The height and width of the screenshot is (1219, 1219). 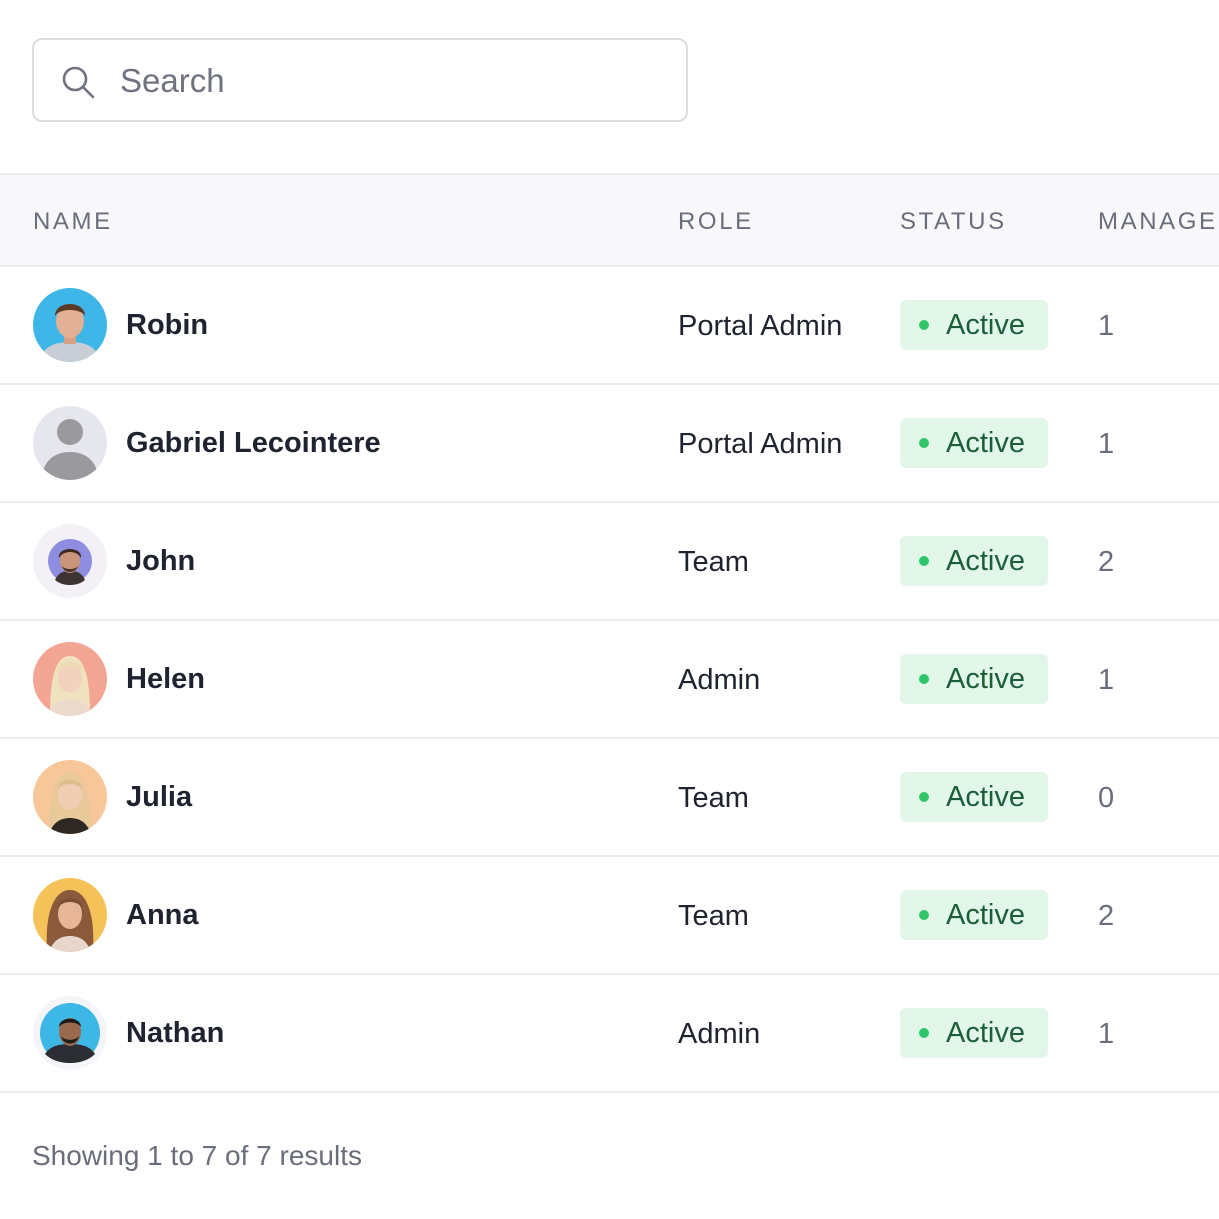 I want to click on search-icon, so click(x=78, y=82).